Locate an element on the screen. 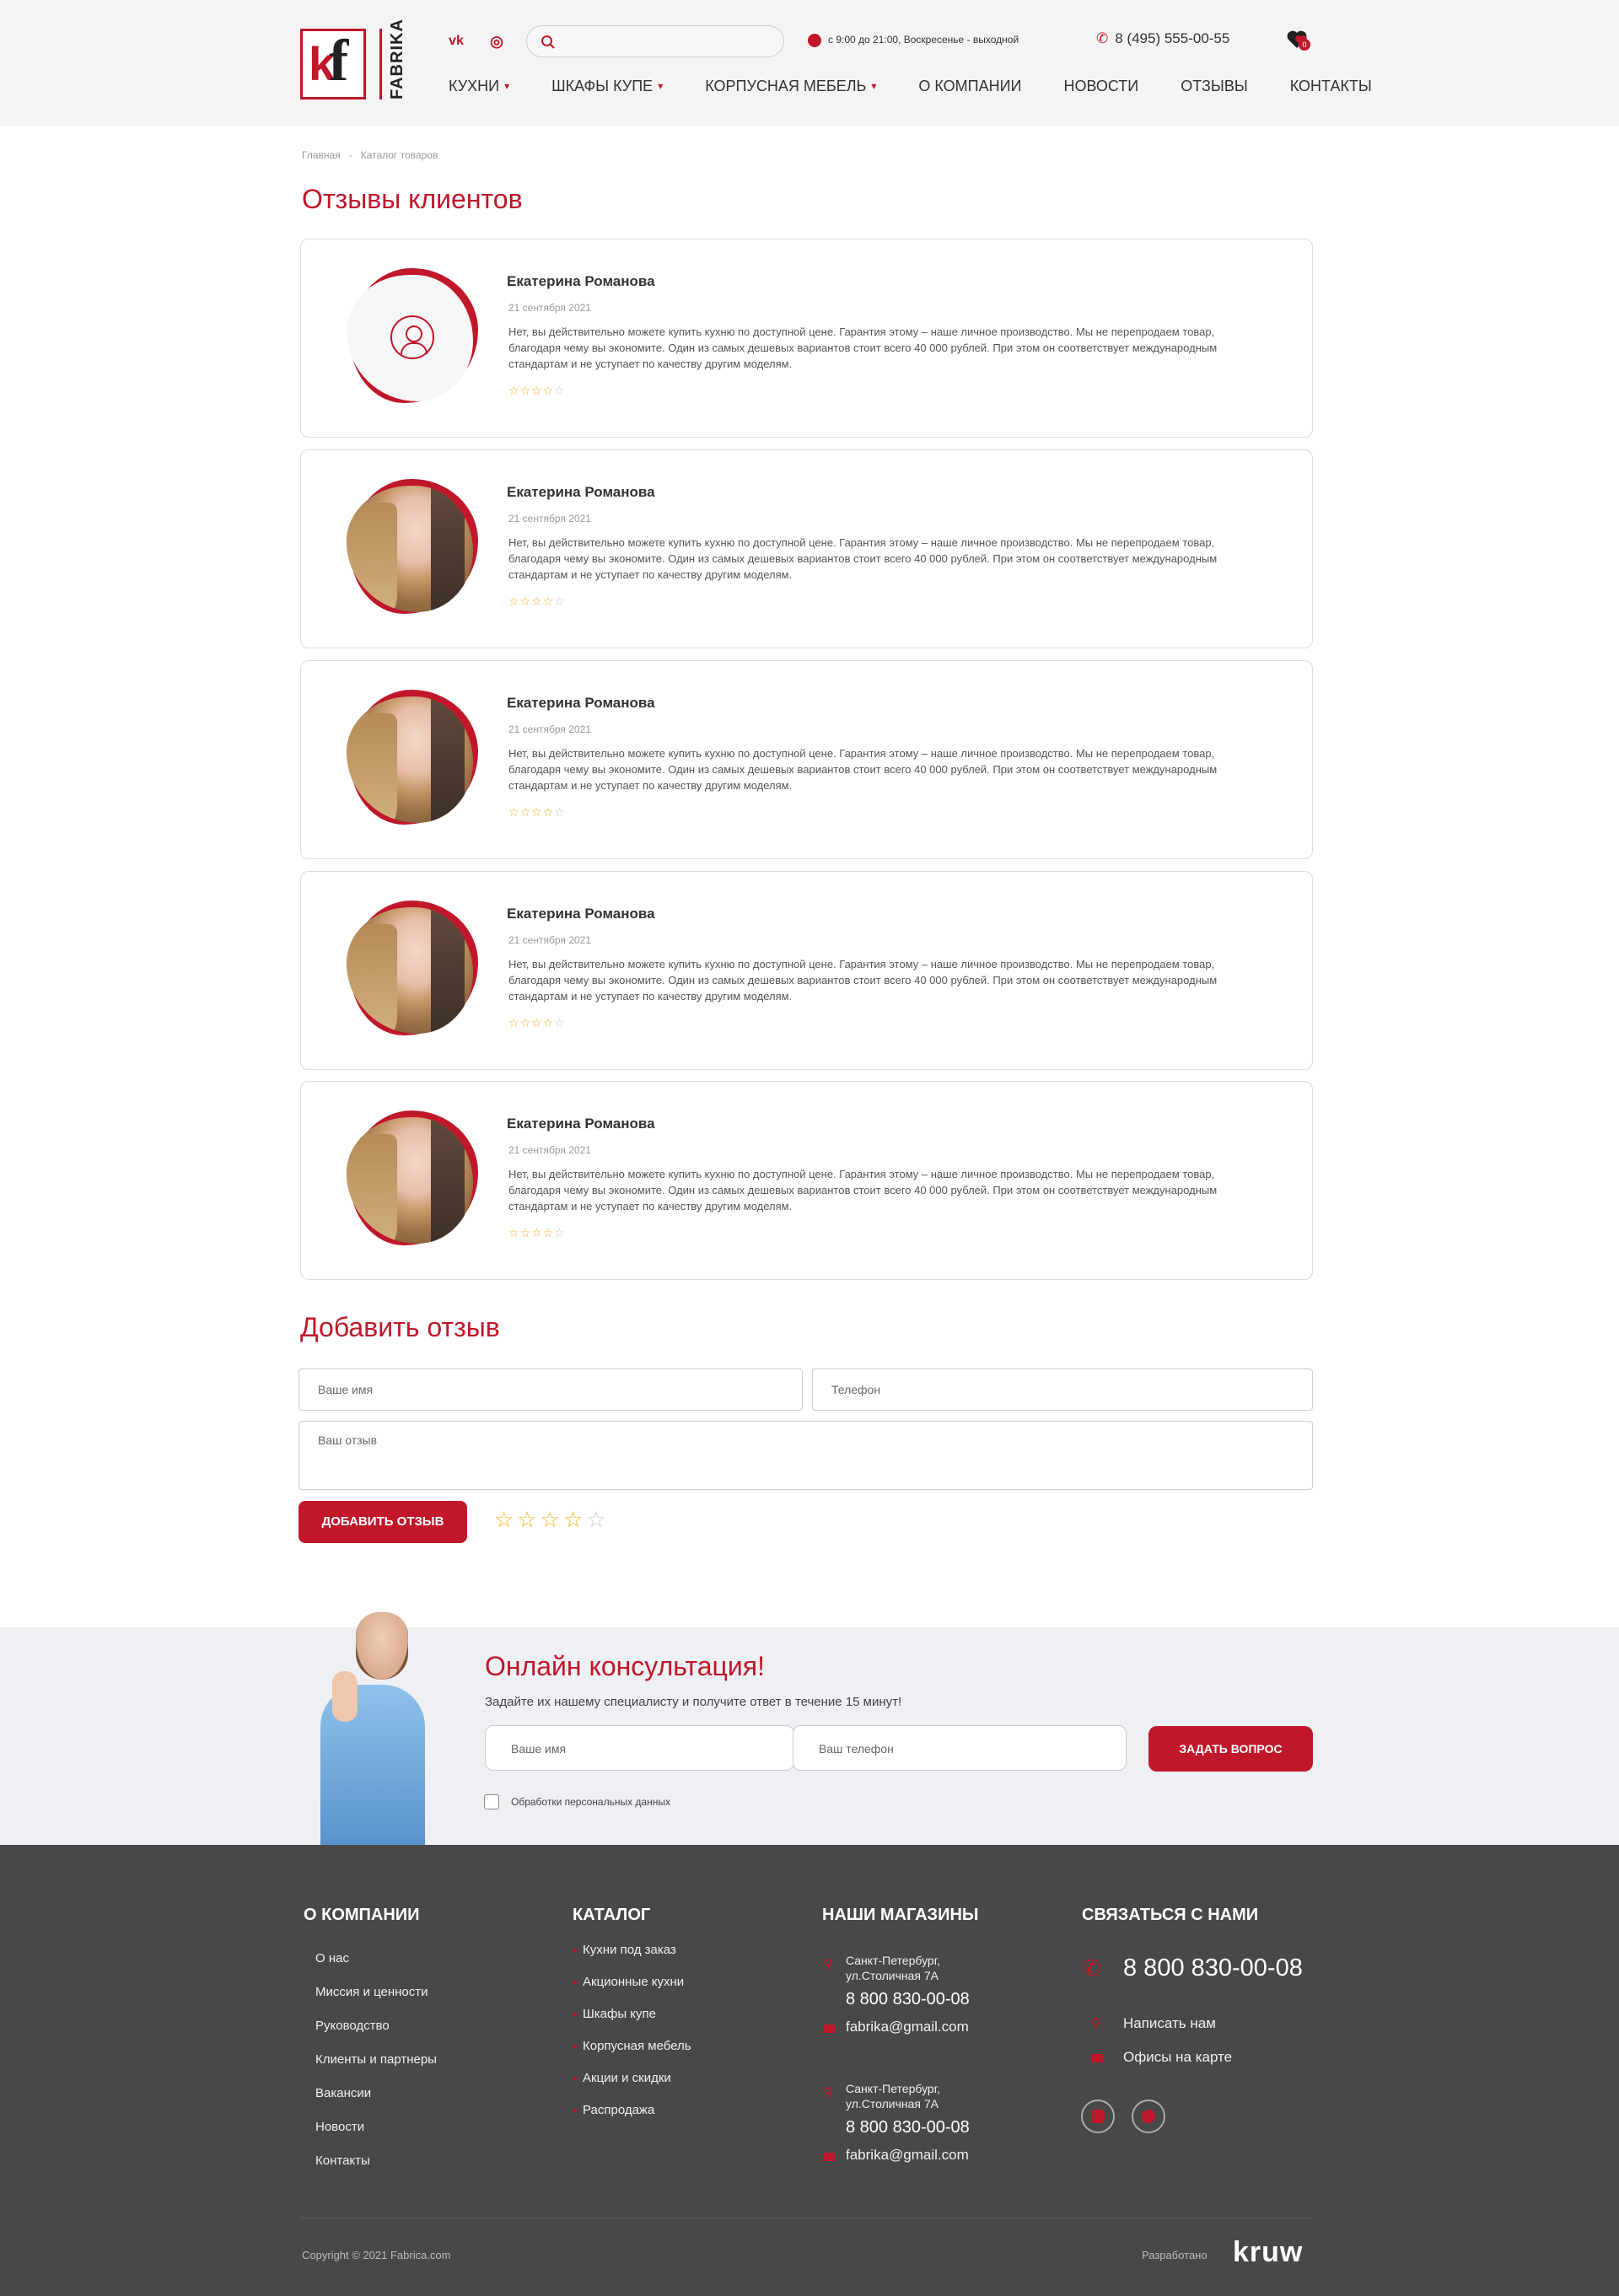 The height and width of the screenshot is (2296, 1619). logo-text: FABRIKA is located at coordinates (397, 59).